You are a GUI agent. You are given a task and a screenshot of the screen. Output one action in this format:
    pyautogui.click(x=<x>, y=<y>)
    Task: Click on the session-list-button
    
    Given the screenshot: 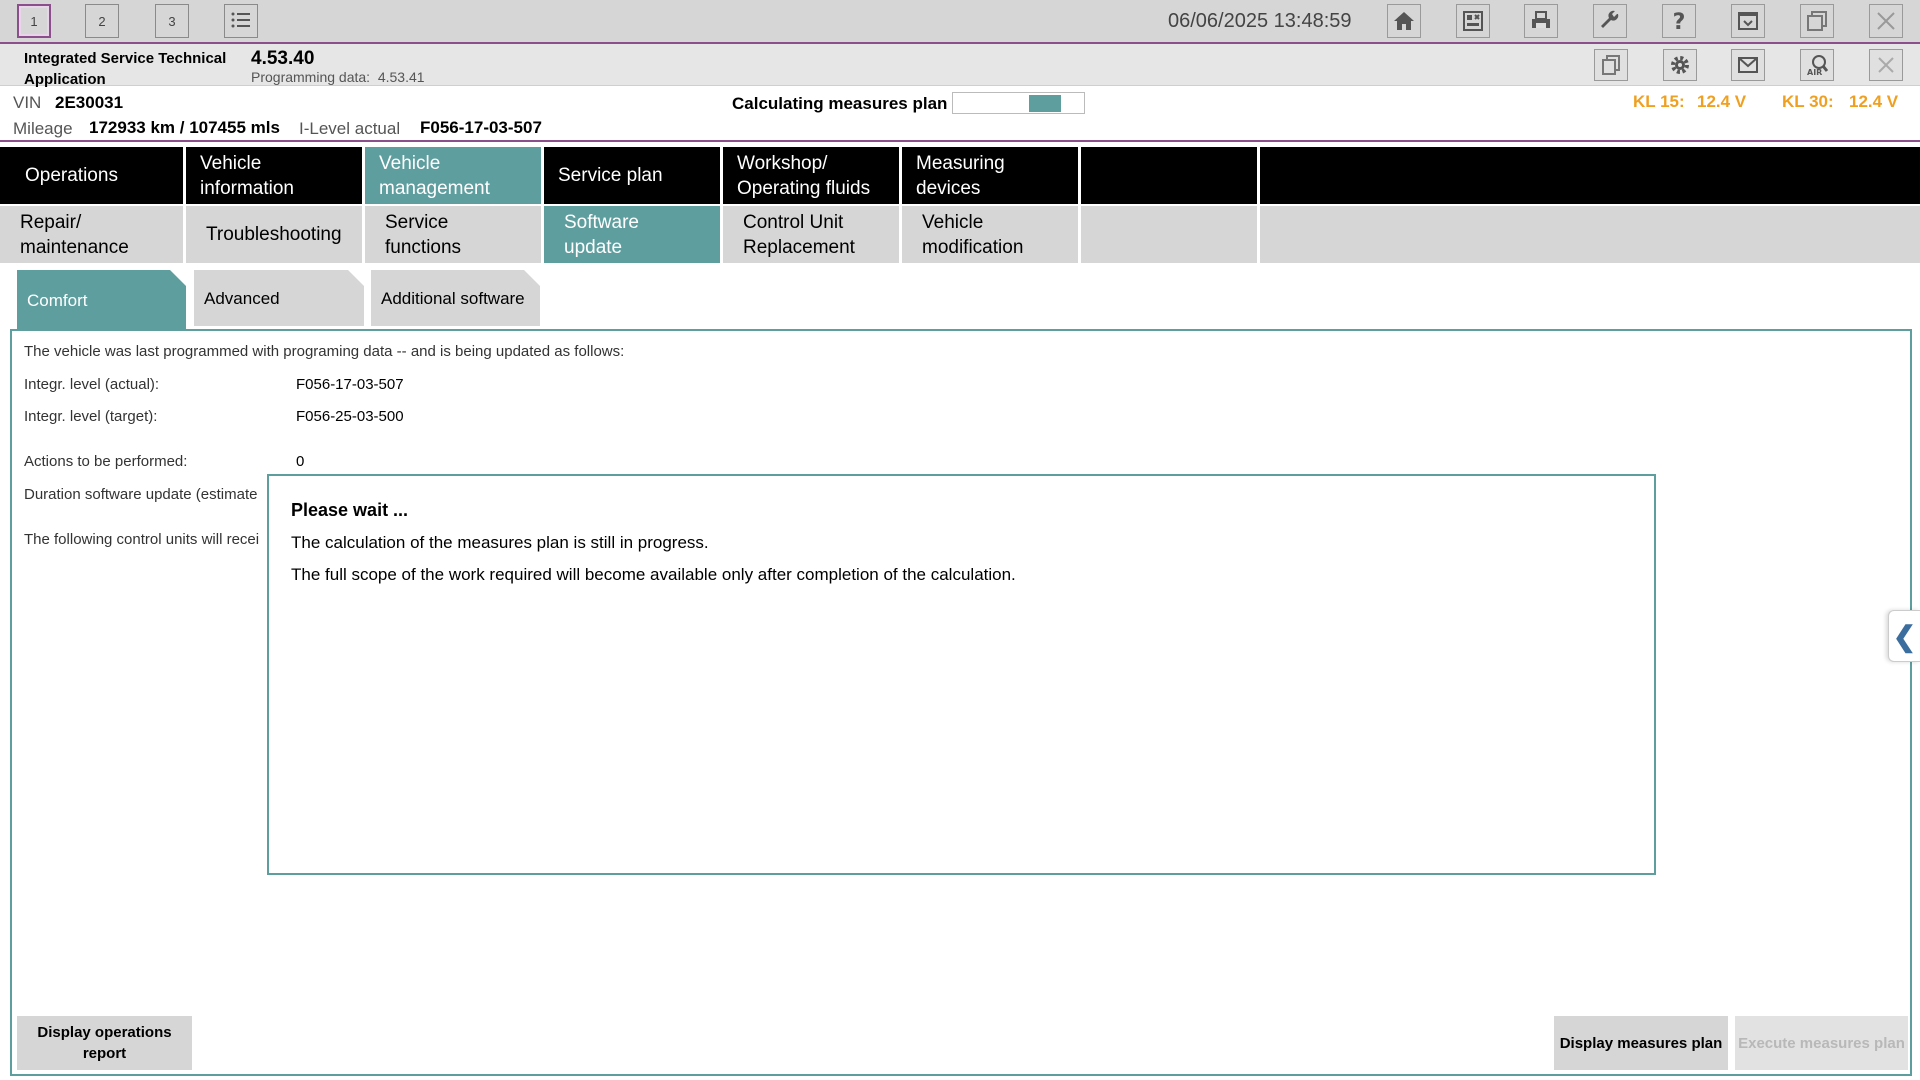 What is the action you would take?
    pyautogui.click(x=241, y=21)
    